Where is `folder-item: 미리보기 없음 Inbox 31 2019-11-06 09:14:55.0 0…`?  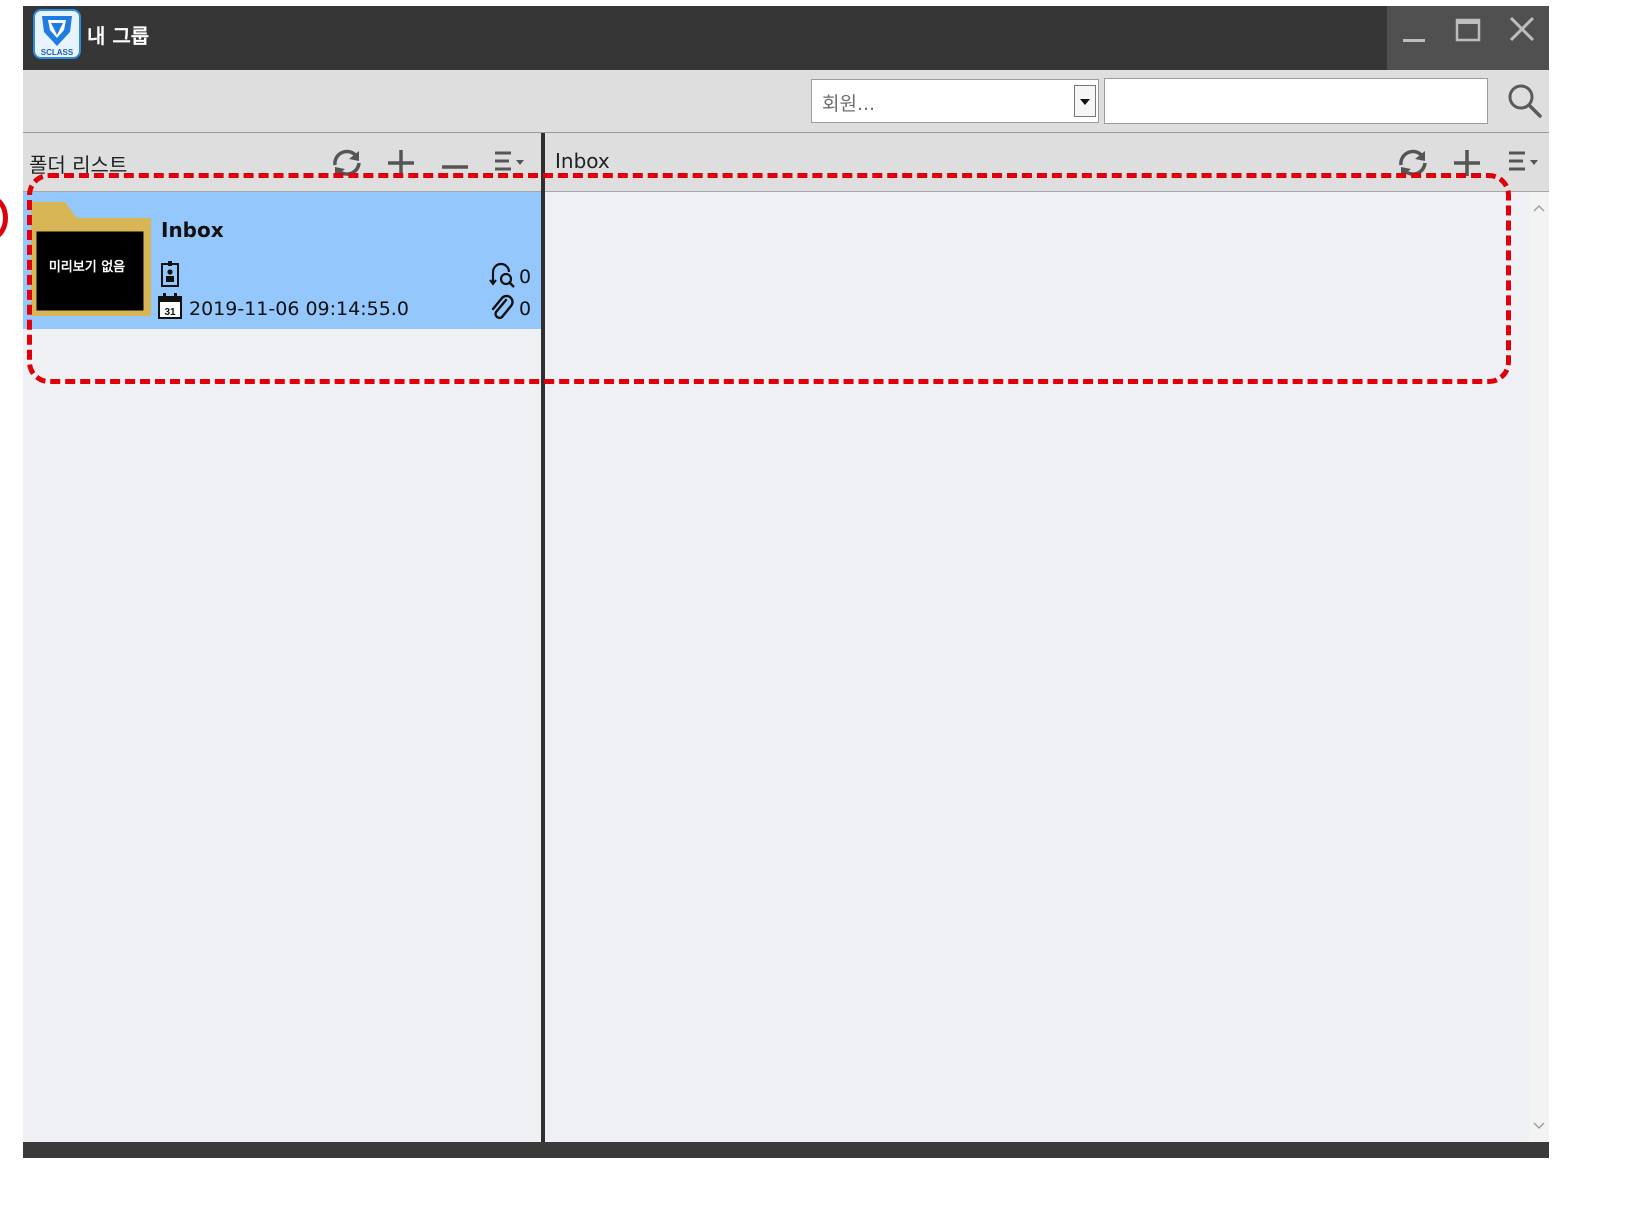
folder-item: 미리보기 없음 Inbox 31 2019-11-06 09:14:55.0 0… is located at coordinates (282, 260).